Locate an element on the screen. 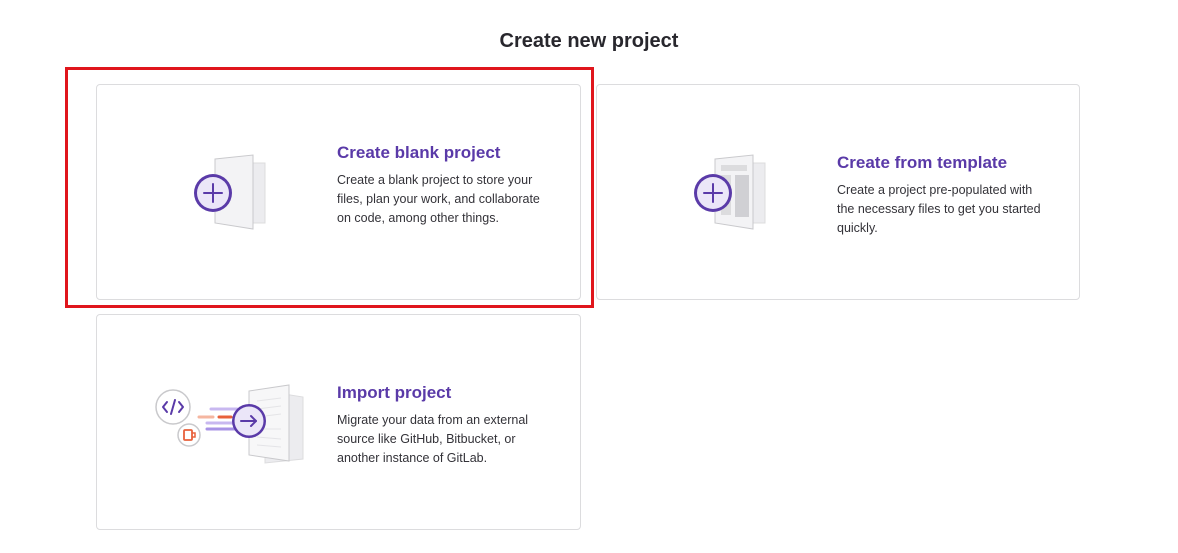  import-project-title: Import project is located at coordinates (444, 392).